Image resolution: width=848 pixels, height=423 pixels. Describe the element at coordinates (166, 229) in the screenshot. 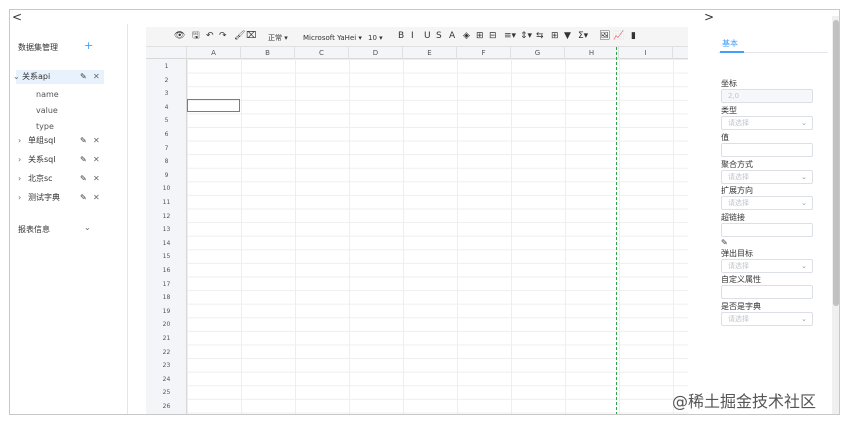

I see `row-header-cell: 13` at that location.